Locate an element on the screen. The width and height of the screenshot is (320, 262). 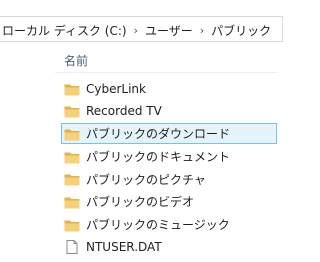
list-item-label: パブリックのミュージック is located at coordinates (158, 225).